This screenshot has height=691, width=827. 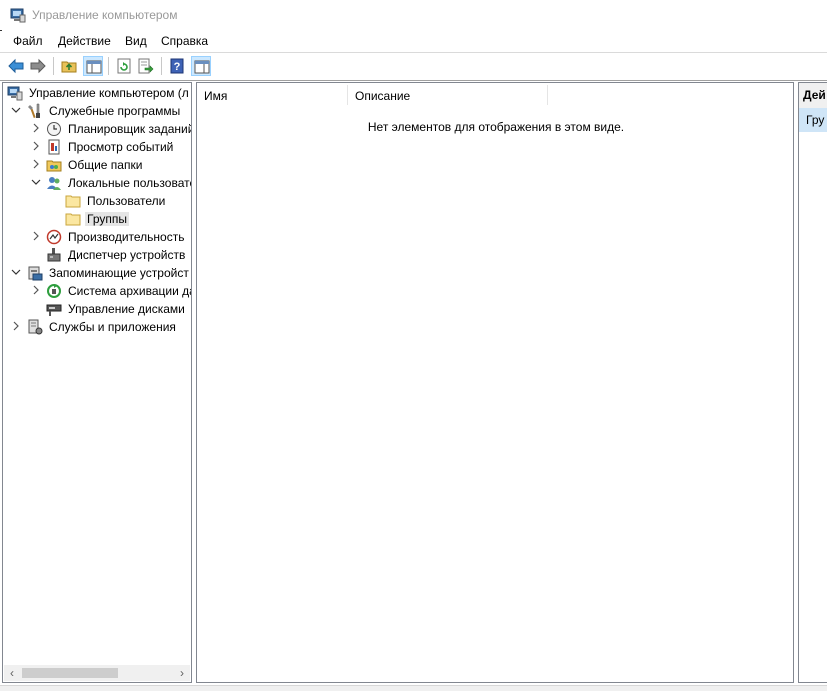 What do you see at coordinates (84, 41) in the screenshot?
I see `menu-action: Действие` at bounding box center [84, 41].